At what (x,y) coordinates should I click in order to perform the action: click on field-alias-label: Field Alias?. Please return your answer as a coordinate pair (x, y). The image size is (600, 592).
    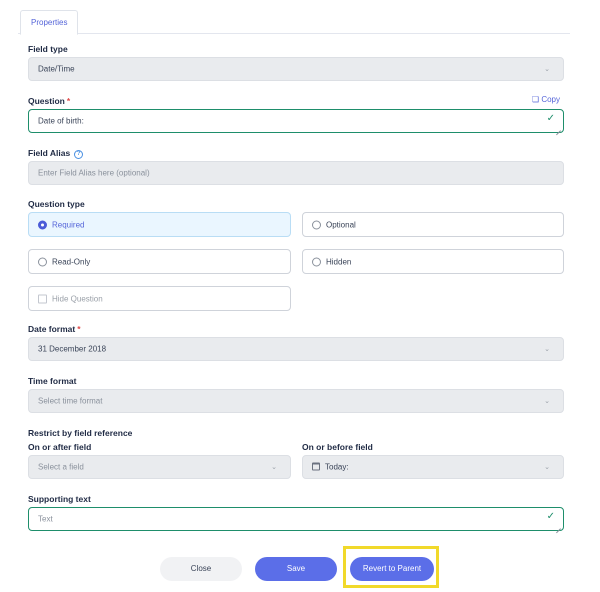
    Looking at the image, I should click on (56, 153).